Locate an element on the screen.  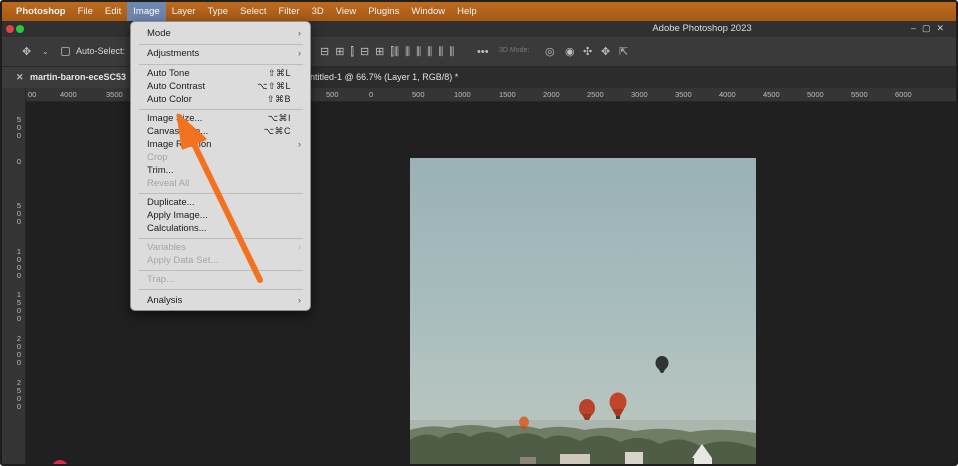
window-controls-icon: –▢✕ is located at coordinates (930, 28).